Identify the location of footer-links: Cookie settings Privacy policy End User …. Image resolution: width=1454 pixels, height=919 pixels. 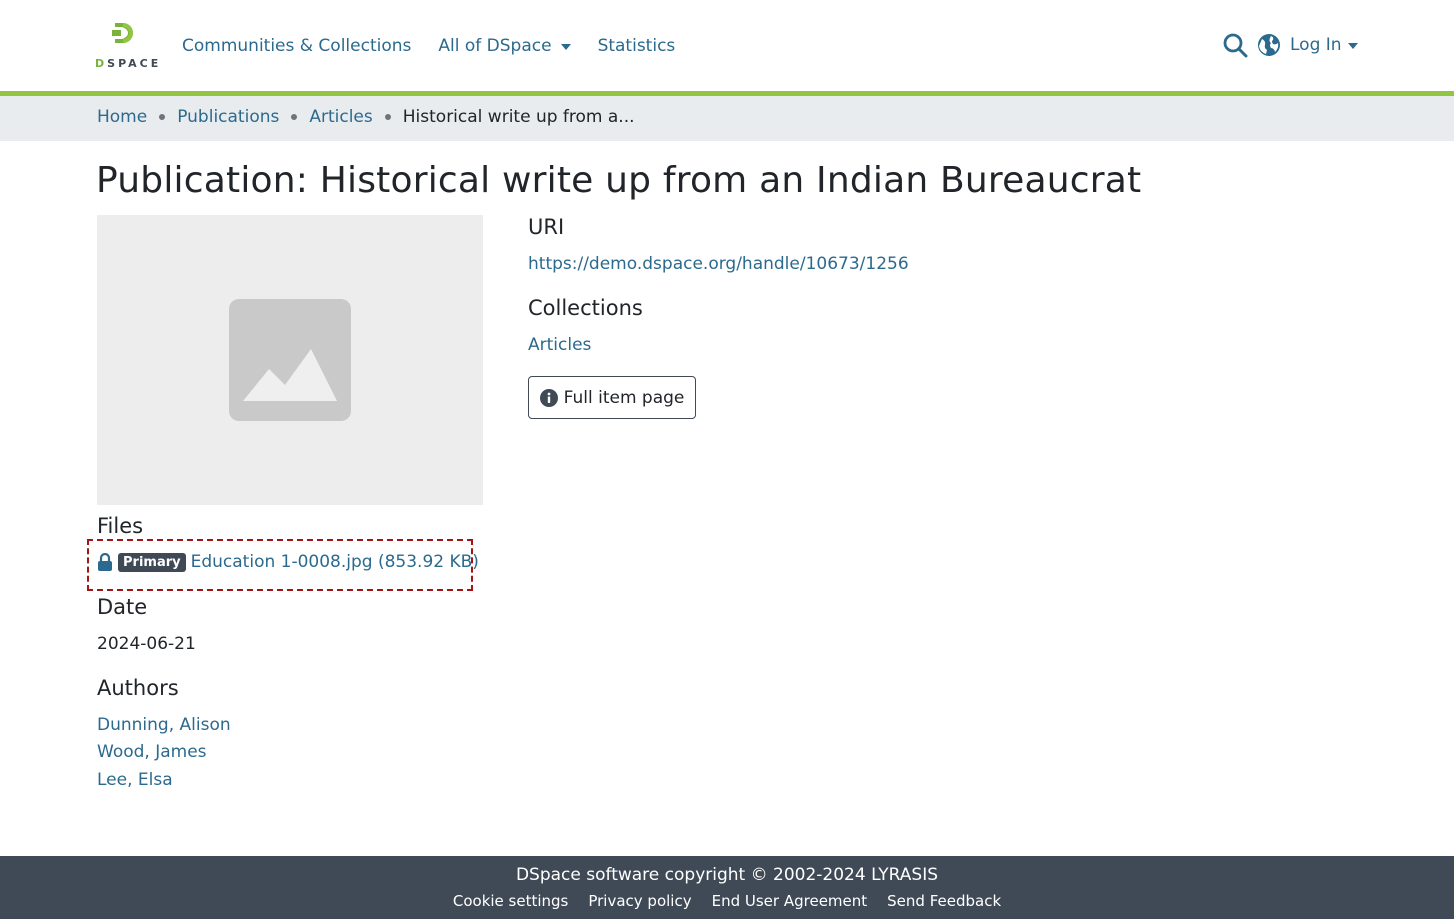
(727, 901).